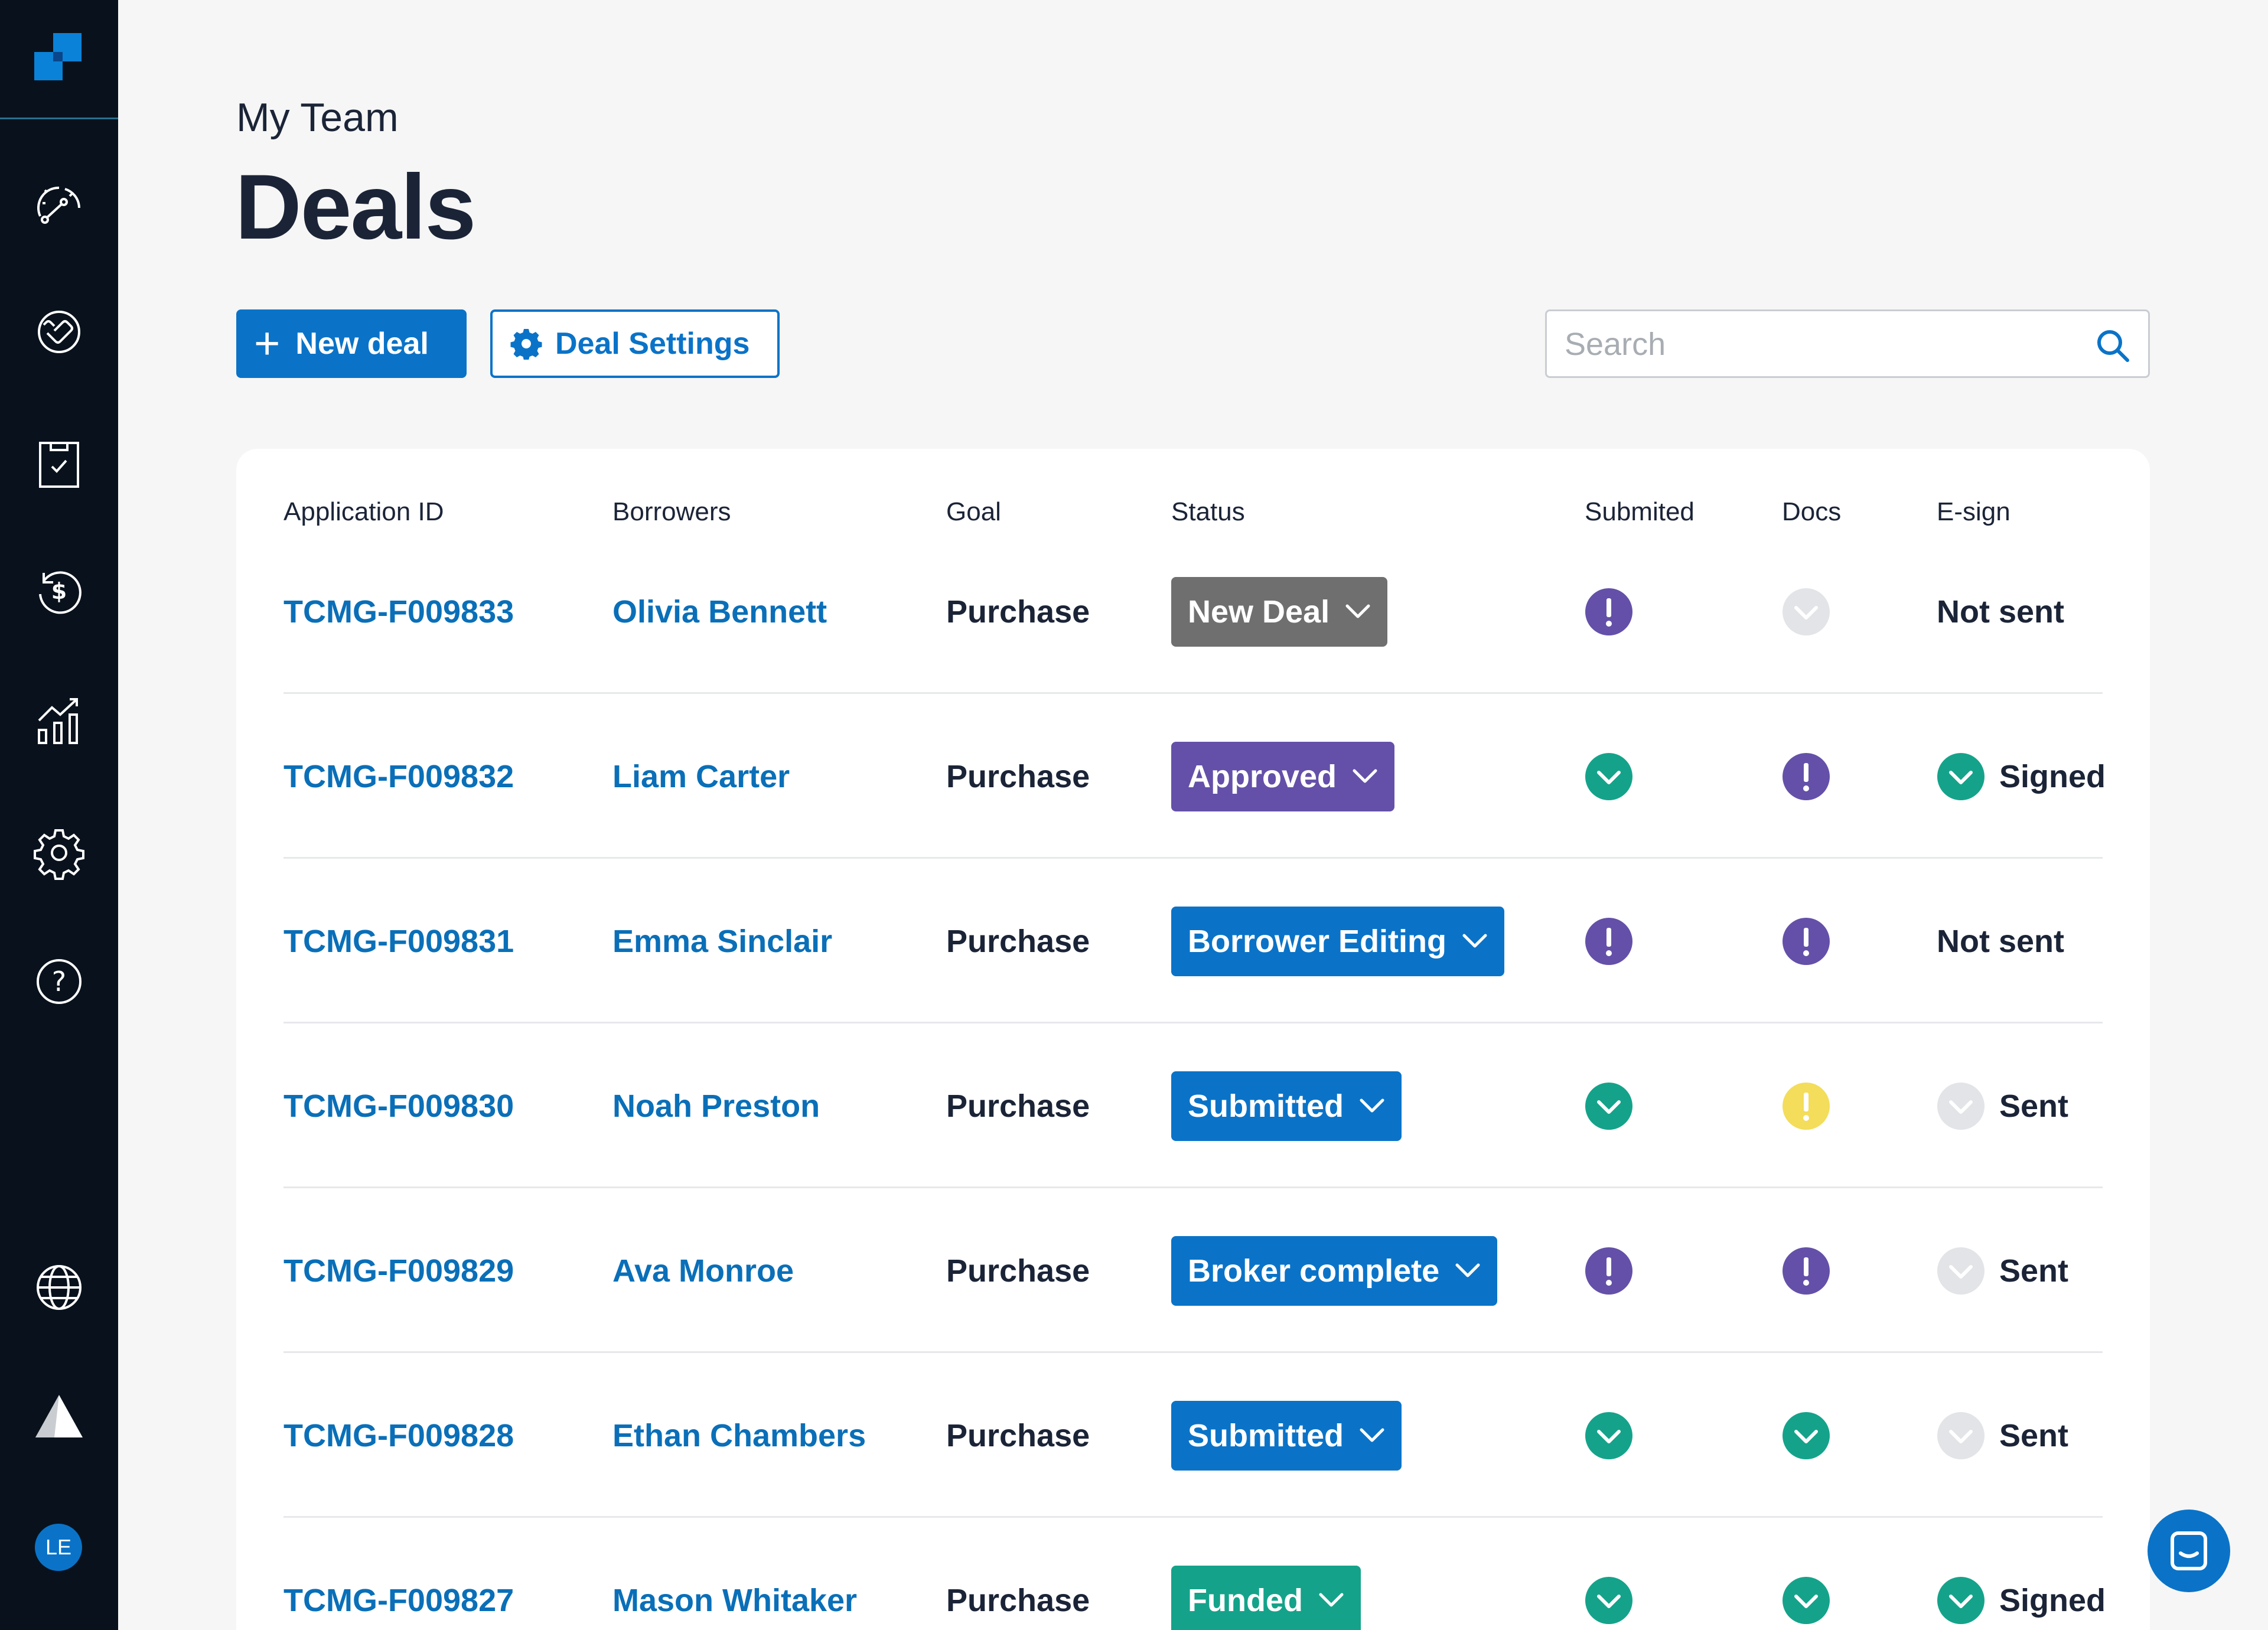 This screenshot has height=1630, width=2268. I want to click on reports-chart-icon, so click(58, 721).